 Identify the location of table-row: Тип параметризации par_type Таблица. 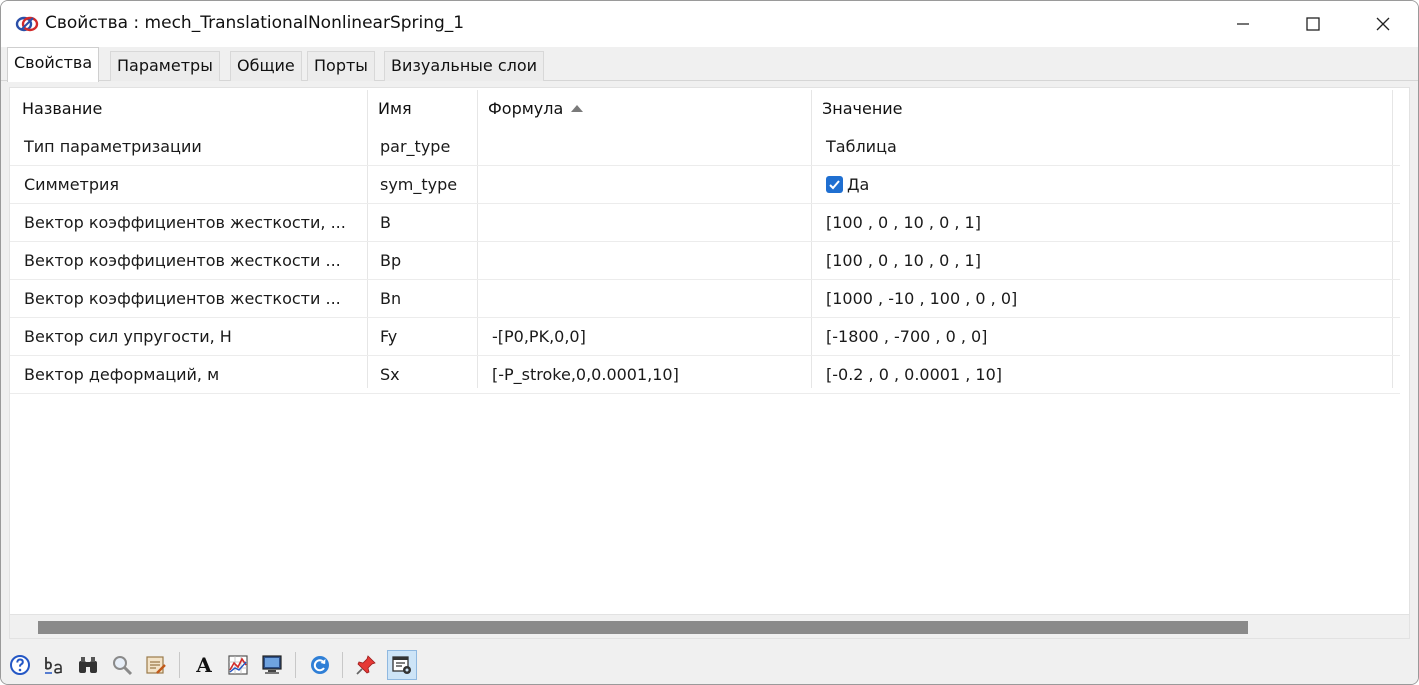
(705, 147).